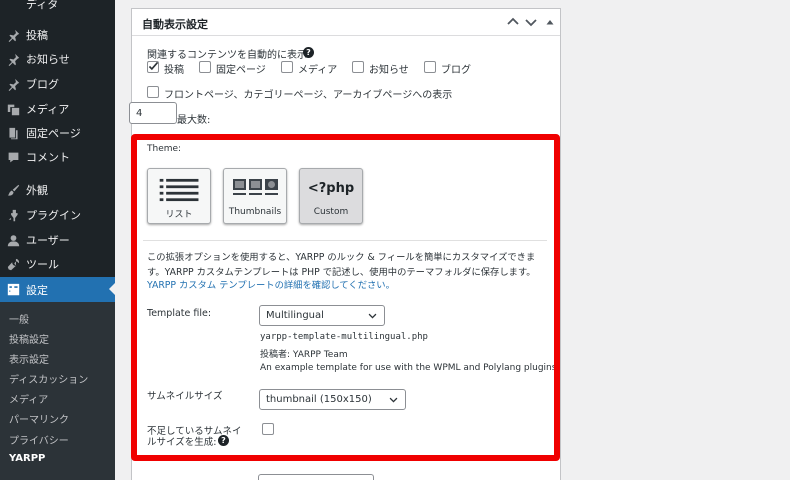 This screenshot has height=480, width=790. Describe the element at coordinates (13, 240) in the screenshot. I see `user-icon` at that location.